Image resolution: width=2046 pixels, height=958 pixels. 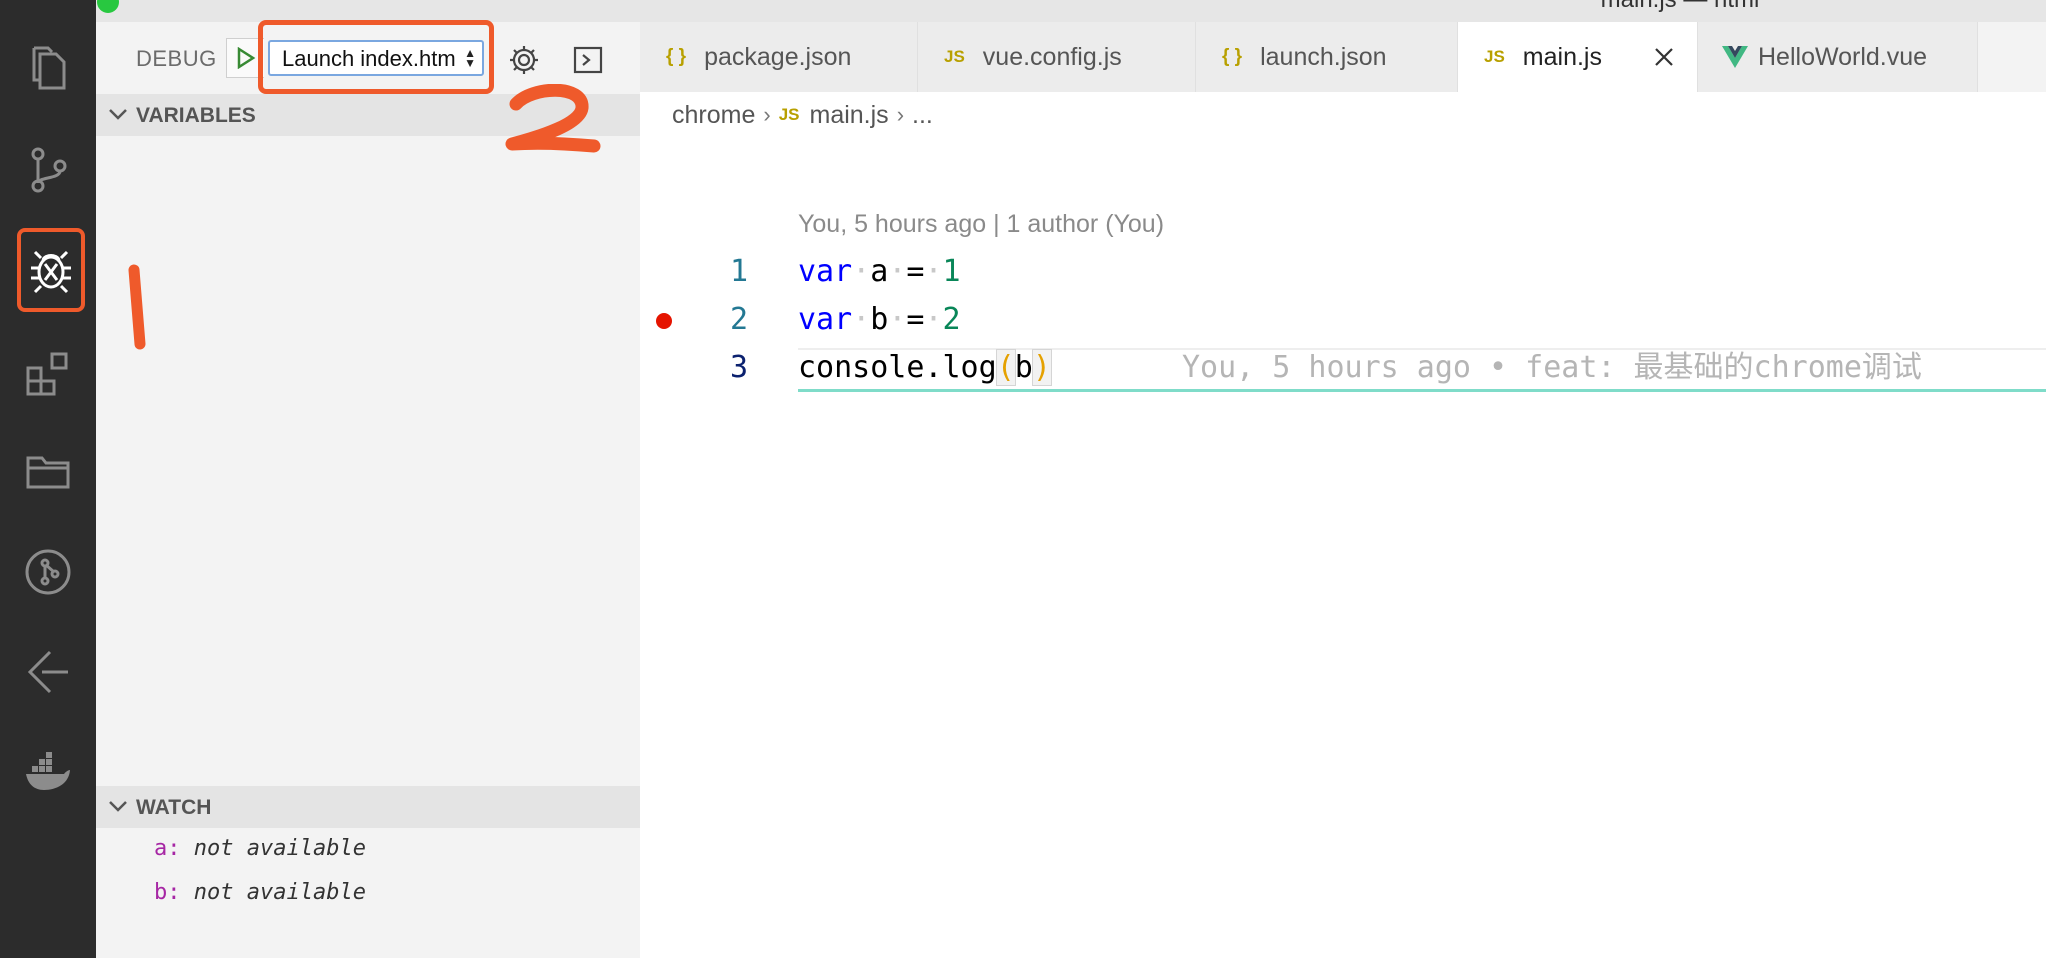 What do you see at coordinates (137, 307) in the screenshot?
I see `annotation-number-one` at bounding box center [137, 307].